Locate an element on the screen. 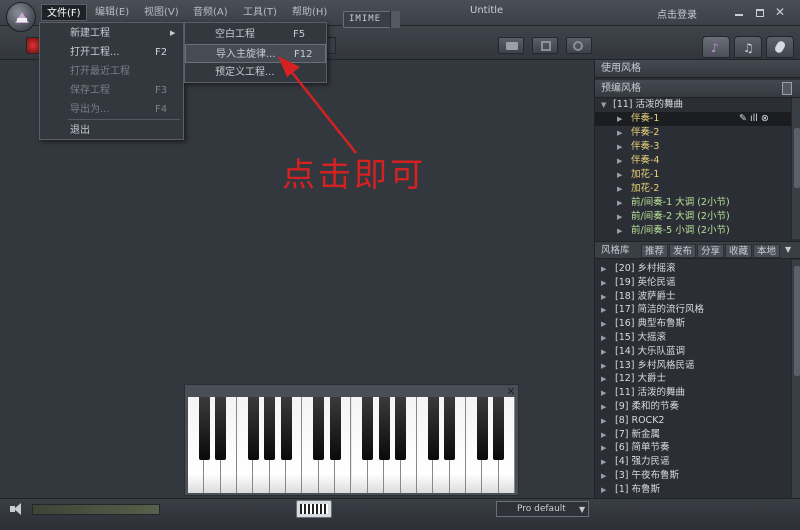  login-link: 点击登录 is located at coordinates (677, 13).